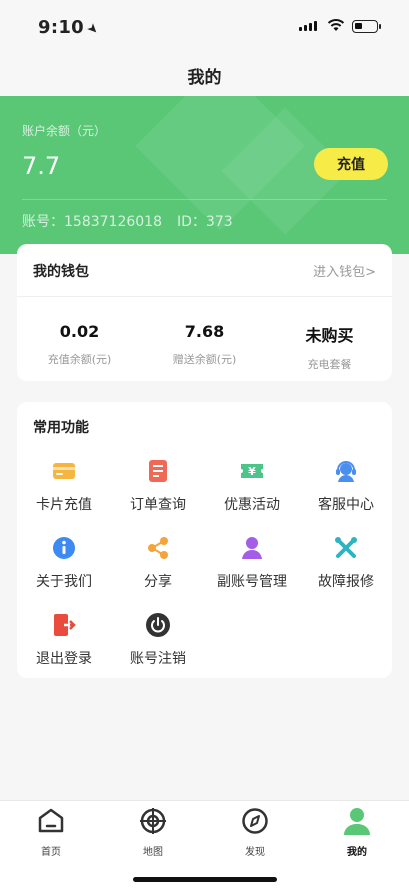  What do you see at coordinates (158, 548) in the screenshot?
I see `share-icon` at bounding box center [158, 548].